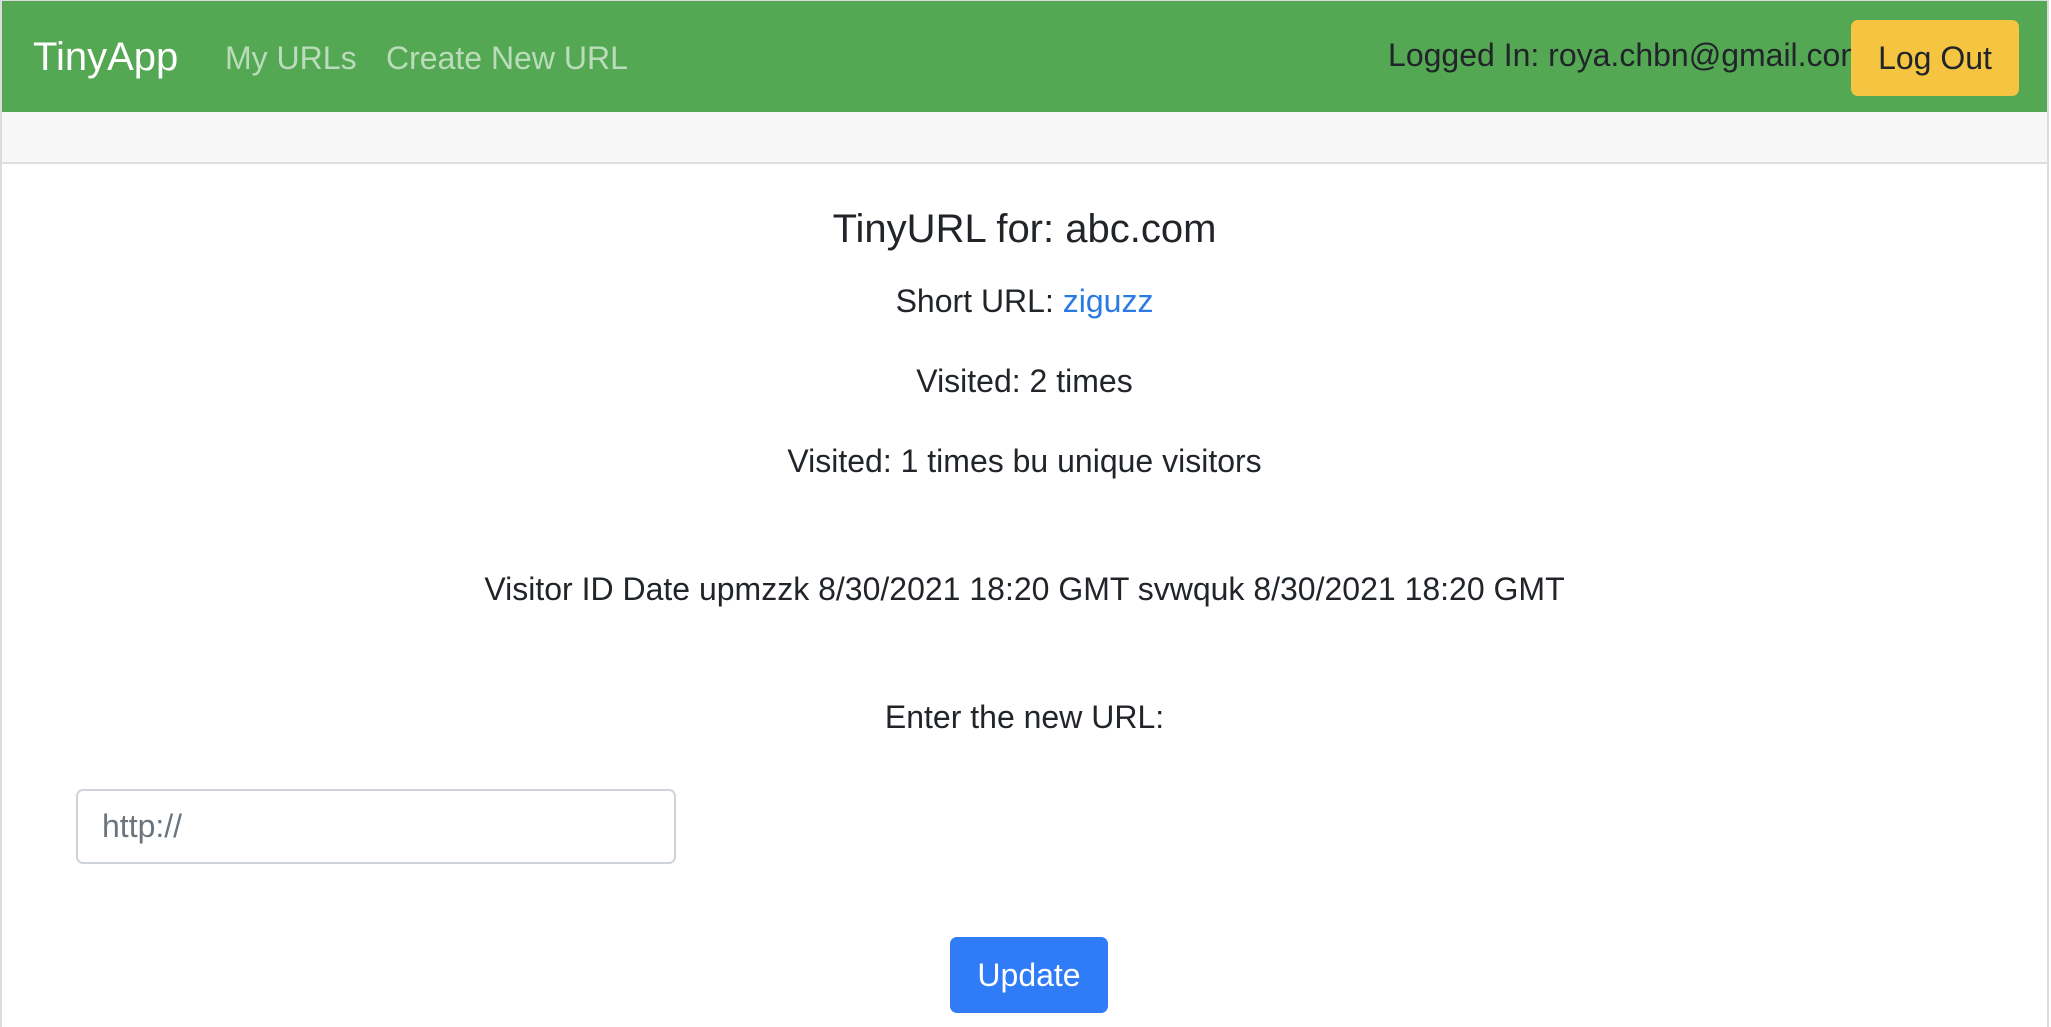 Image resolution: width=2051 pixels, height=1027 pixels. What do you see at coordinates (1707, 55) in the screenshot?
I see `user-email: roya.chbn@gmail.com` at bounding box center [1707, 55].